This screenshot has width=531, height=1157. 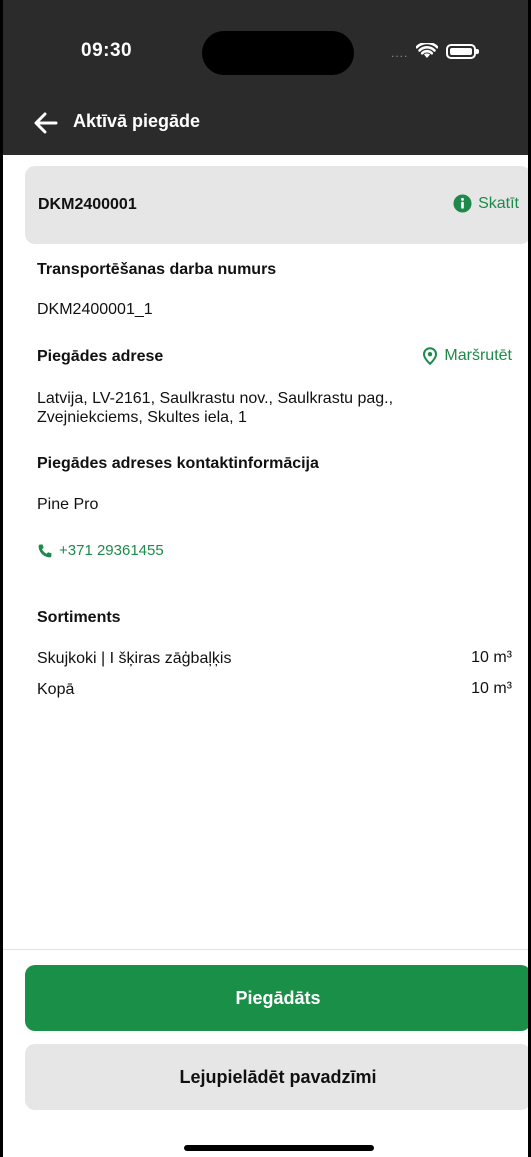 I want to click on contact-label: Piegādes adreses kontaktinformācija, so click(x=178, y=463).